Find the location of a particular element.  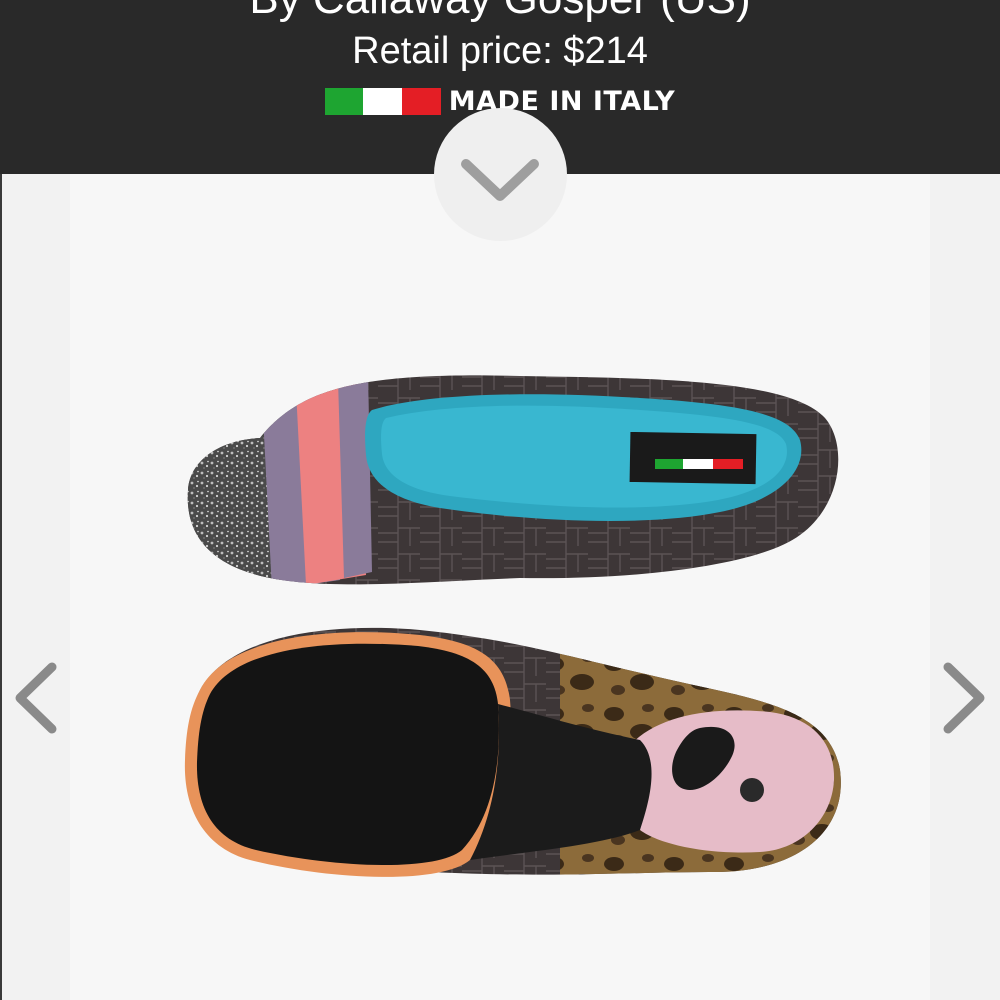

italian-flag-label-icon is located at coordinates (693, 458).